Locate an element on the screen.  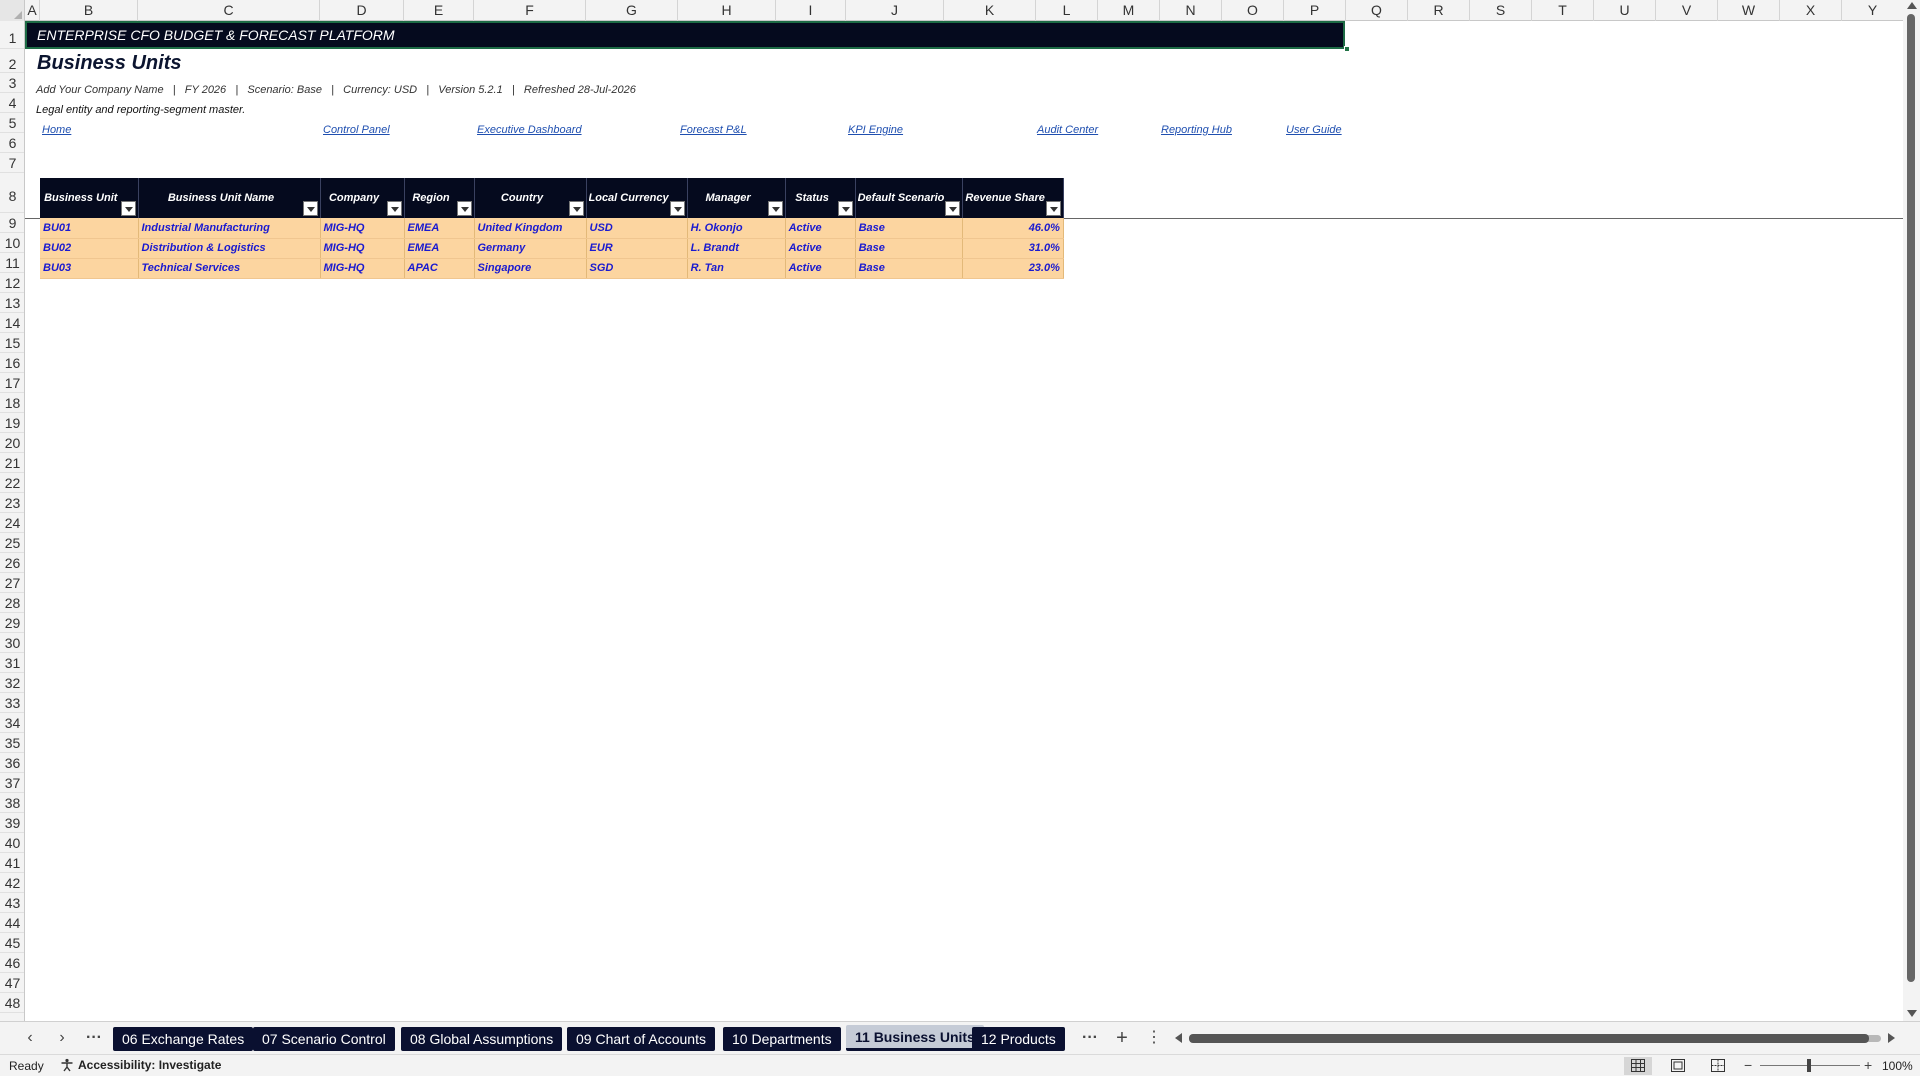
table-header-cell: Local Currency is located at coordinates (637, 198).